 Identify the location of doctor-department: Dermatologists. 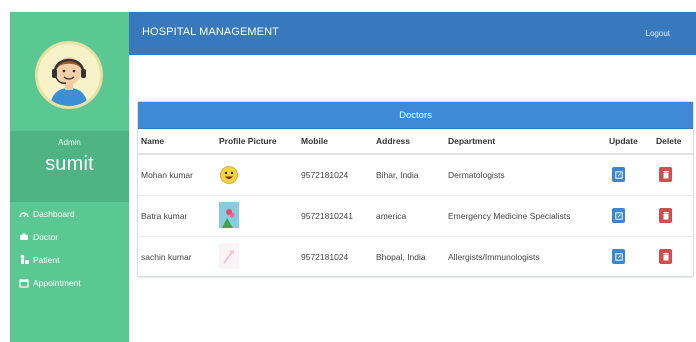
(525, 175).